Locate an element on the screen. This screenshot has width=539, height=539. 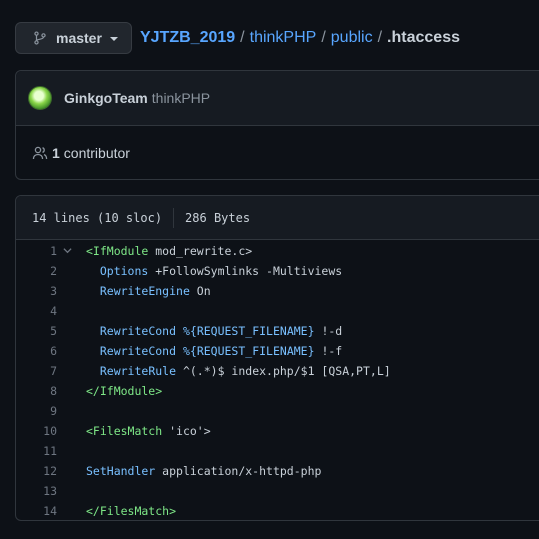
code-line: 12 SetHandler application/x-httpd-php is located at coordinates (277, 471).